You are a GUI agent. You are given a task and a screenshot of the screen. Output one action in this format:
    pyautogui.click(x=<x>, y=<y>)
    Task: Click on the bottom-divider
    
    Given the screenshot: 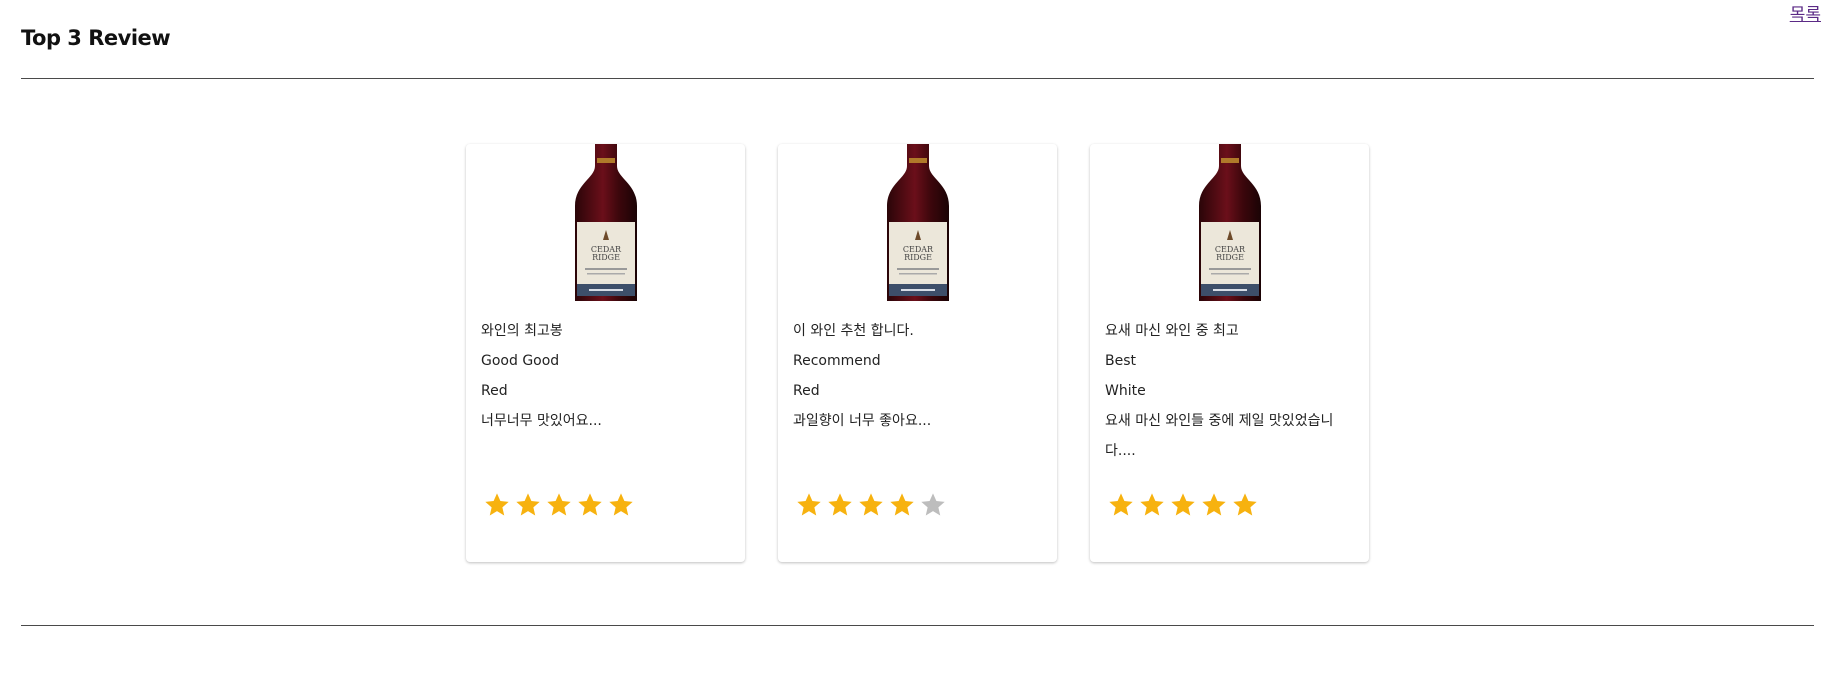 What is the action you would take?
    pyautogui.click(x=917, y=625)
    